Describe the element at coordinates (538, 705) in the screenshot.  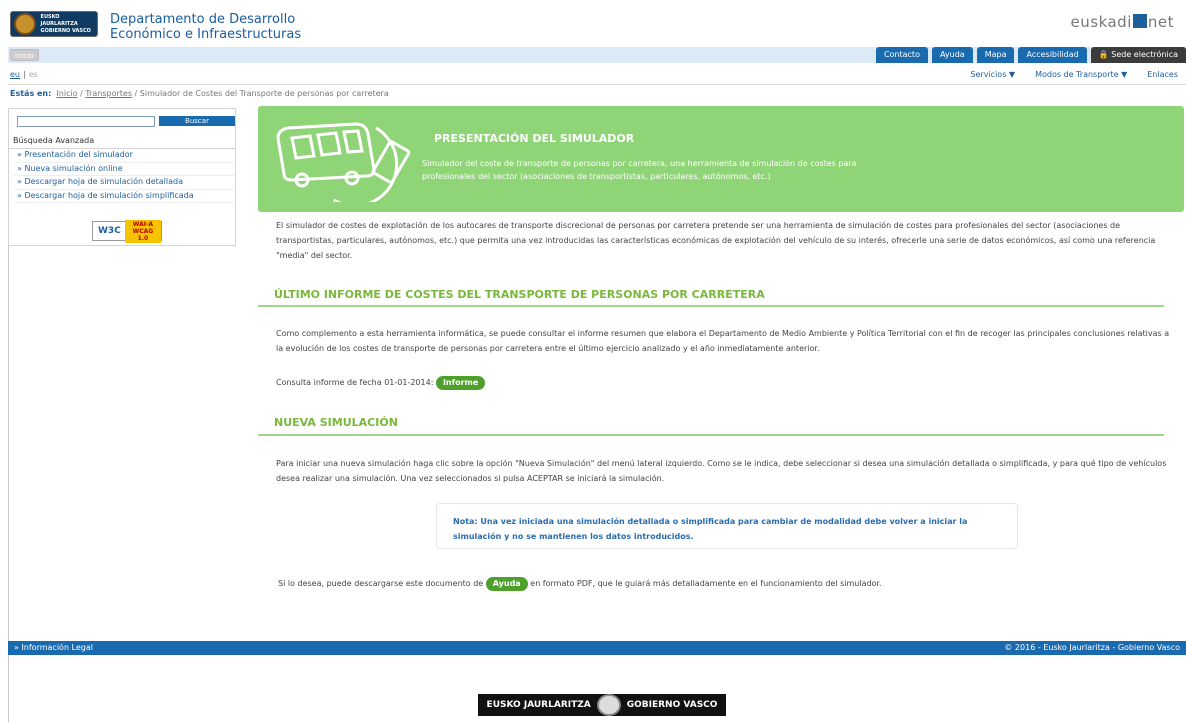
I see `footer-logo-left: EUSKO JAURLARITZA` at that location.